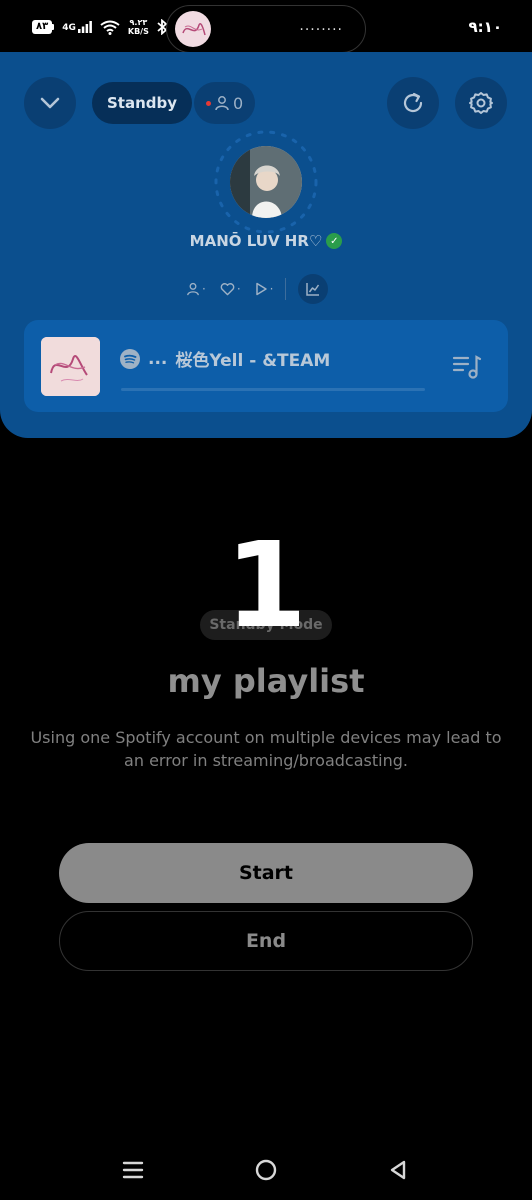 The width and height of the screenshot is (532, 1200). Describe the element at coordinates (334, 241) in the screenshot. I see `verified-icon: ✓` at that location.